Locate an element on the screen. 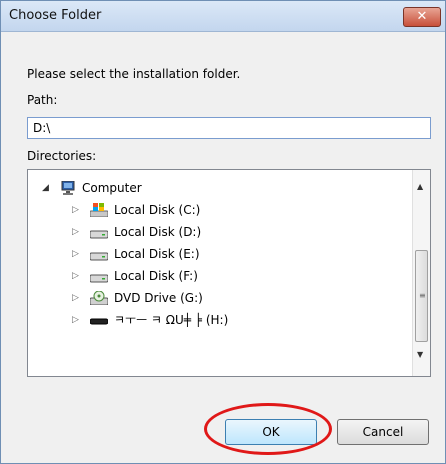 The height and width of the screenshot is (464, 446). vertical-scrollbar: ▲ ≡ ▼ is located at coordinates (421, 273).